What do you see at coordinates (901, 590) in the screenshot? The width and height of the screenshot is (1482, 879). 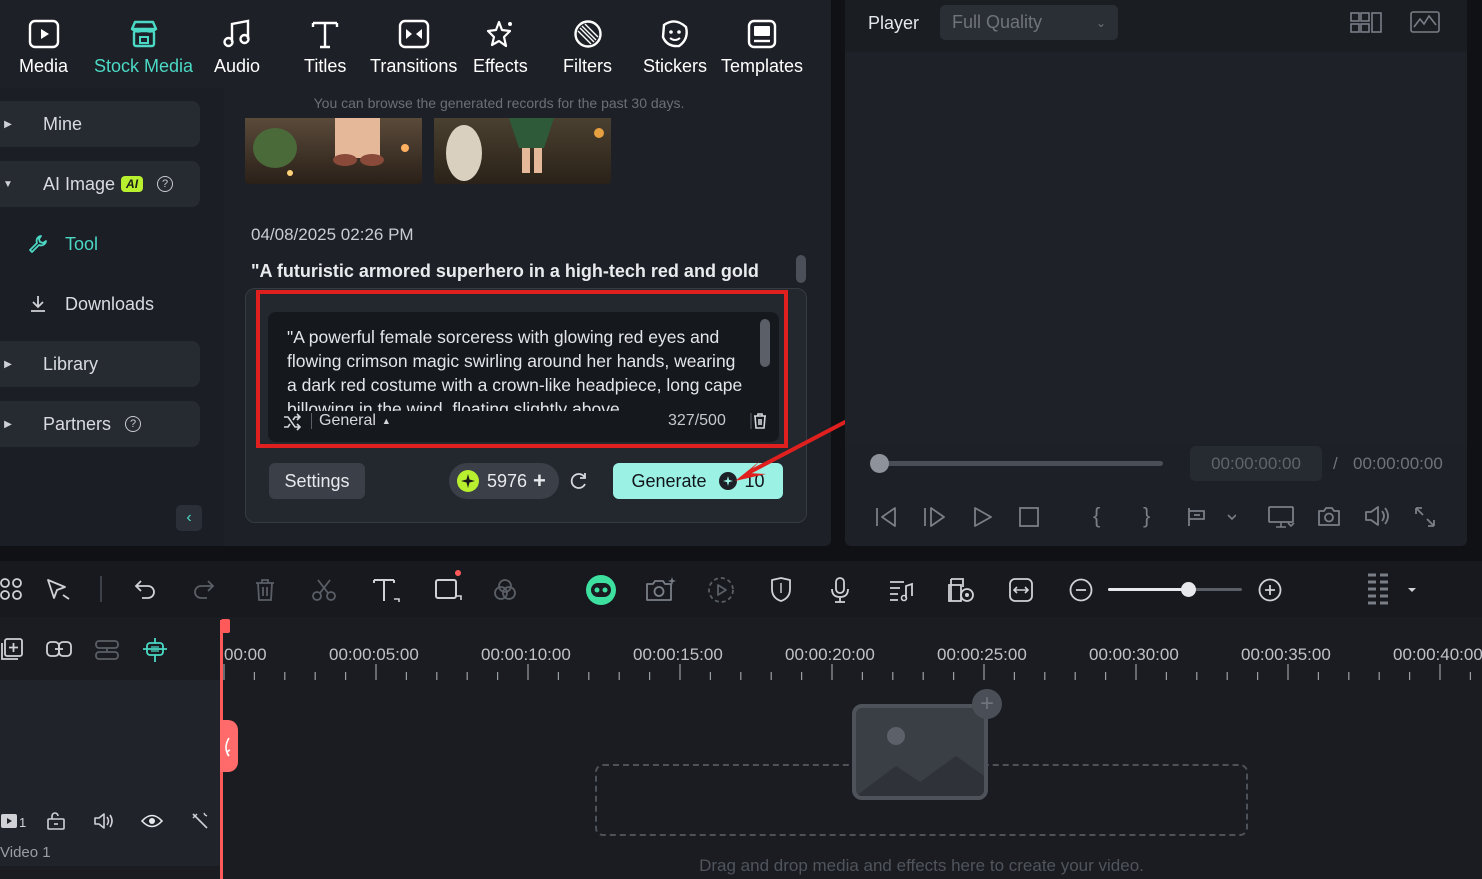 I see `audio-list-icon` at bounding box center [901, 590].